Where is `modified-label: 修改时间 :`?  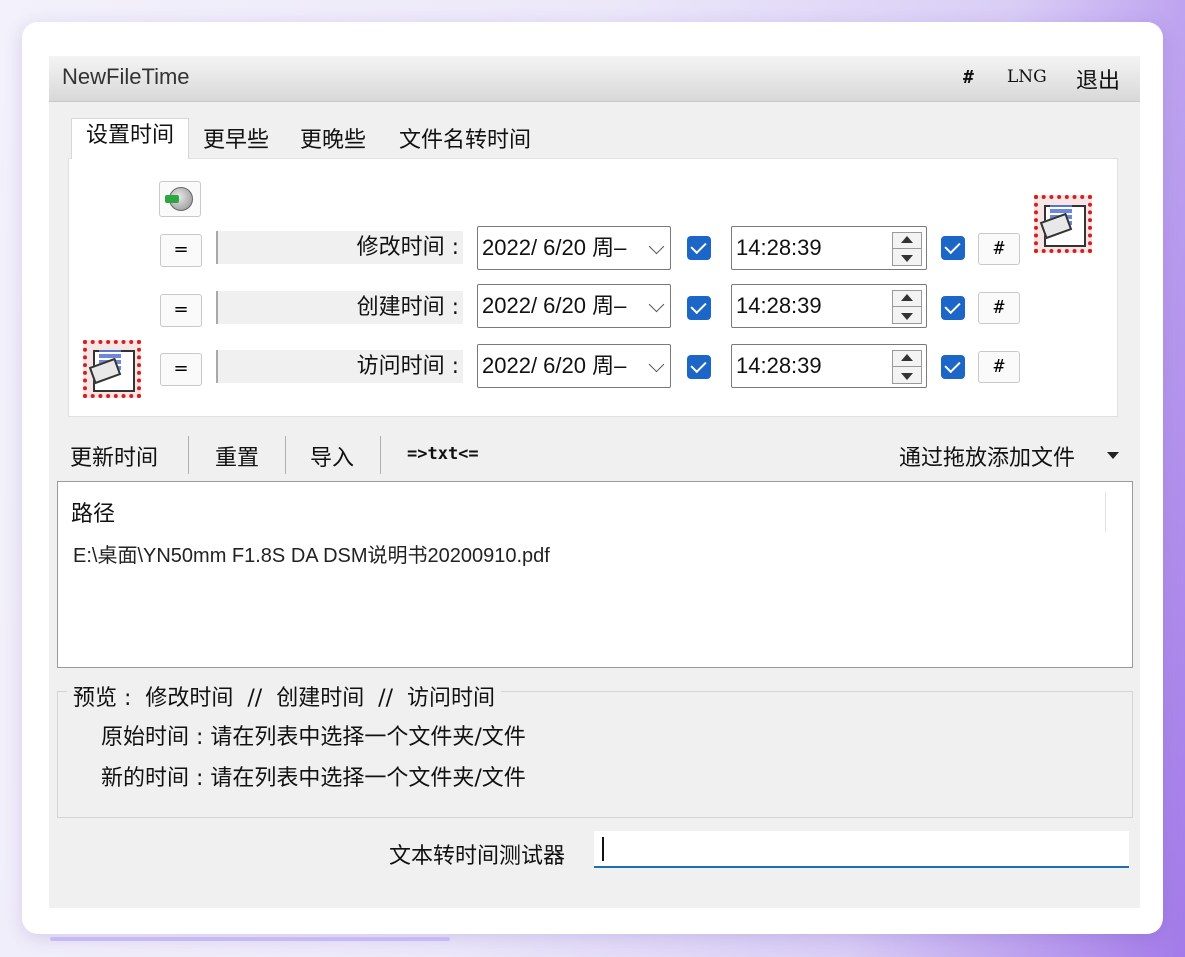 modified-label: 修改时间 : is located at coordinates (407, 247).